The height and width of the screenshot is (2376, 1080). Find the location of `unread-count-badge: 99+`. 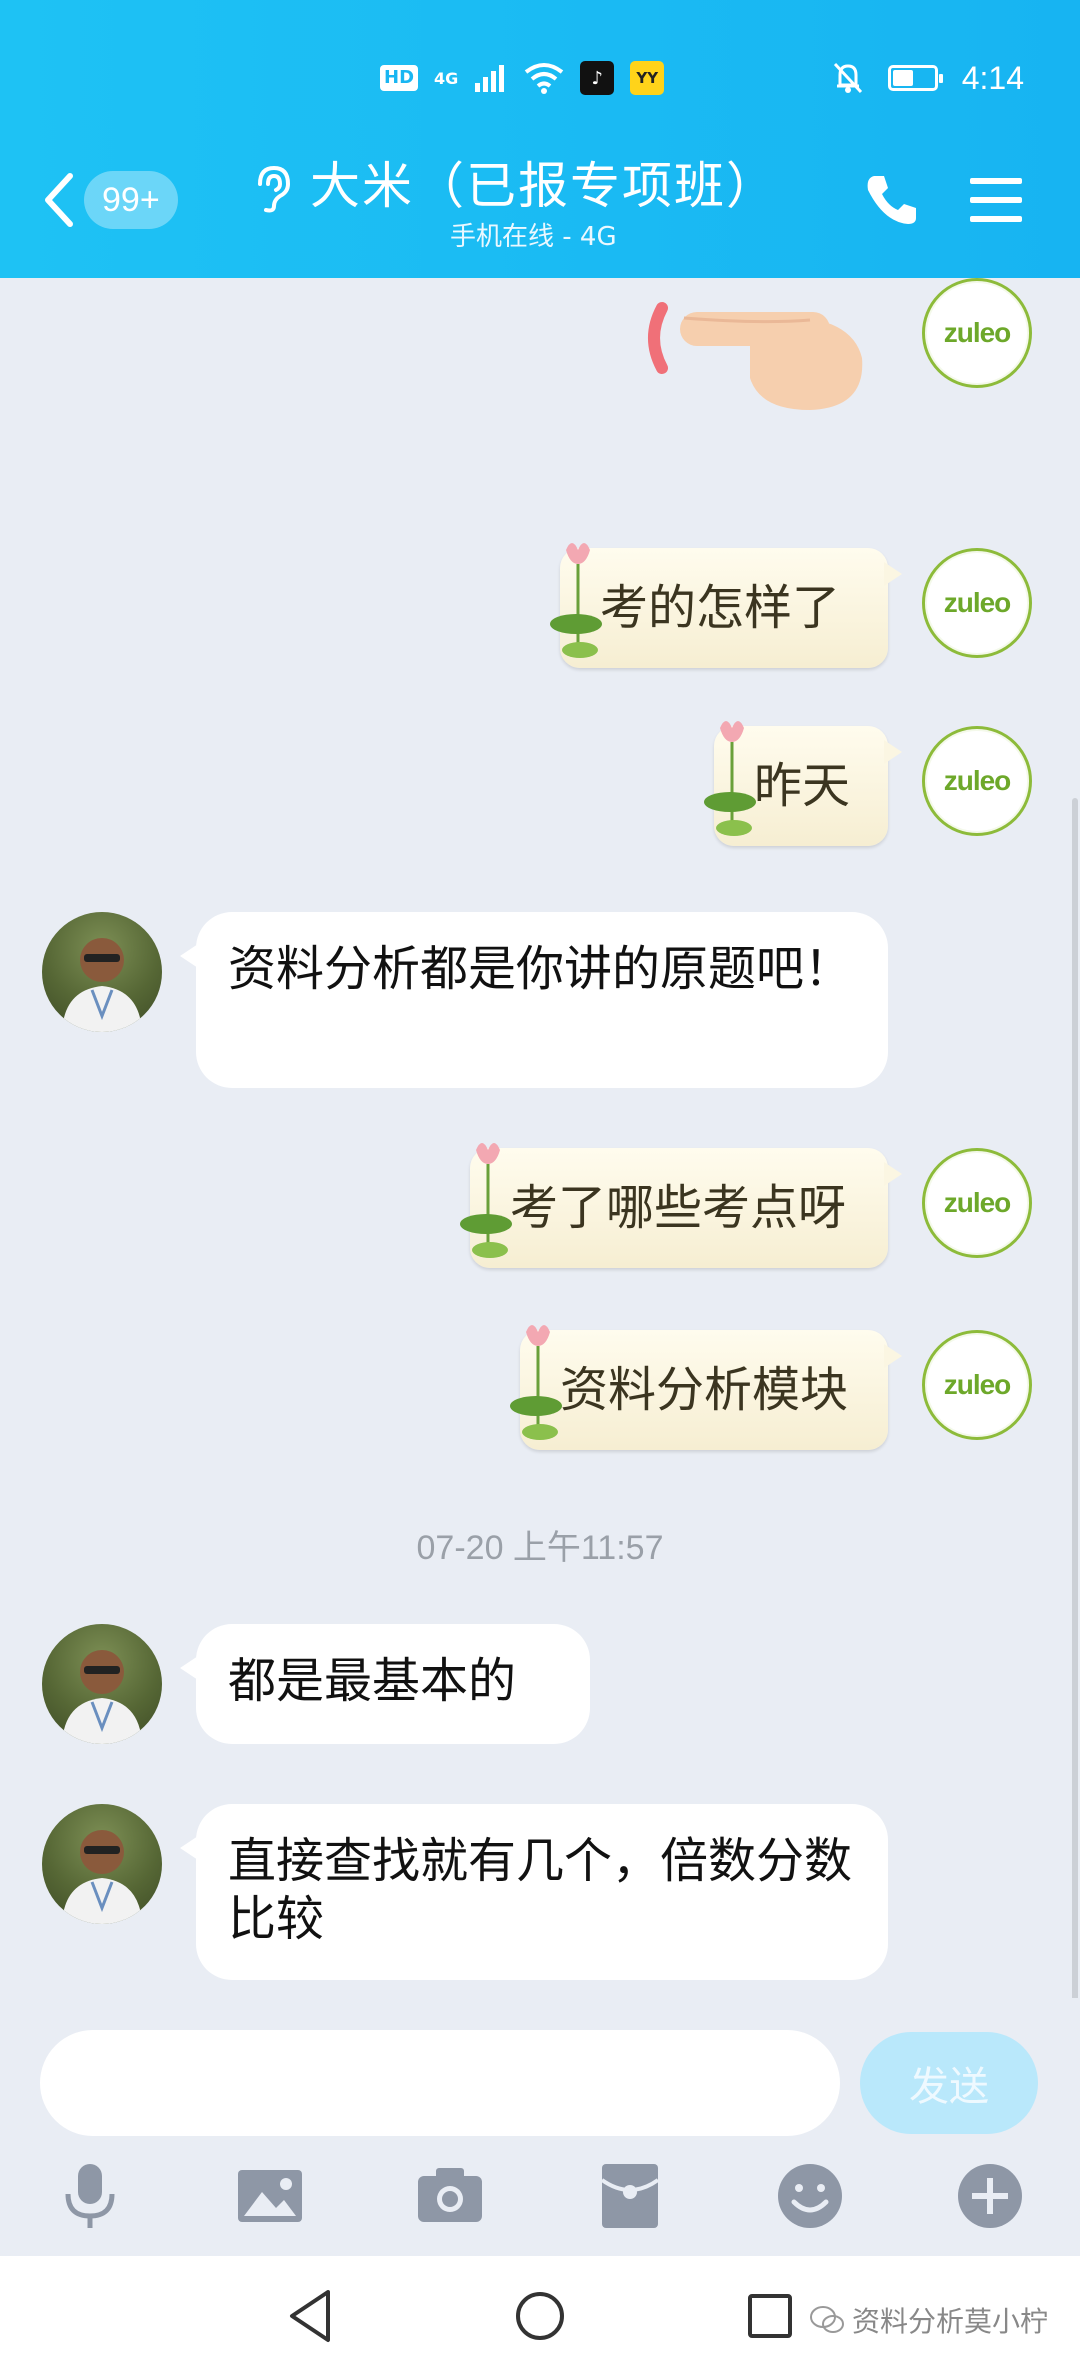

unread-count-badge: 99+ is located at coordinates (131, 200).